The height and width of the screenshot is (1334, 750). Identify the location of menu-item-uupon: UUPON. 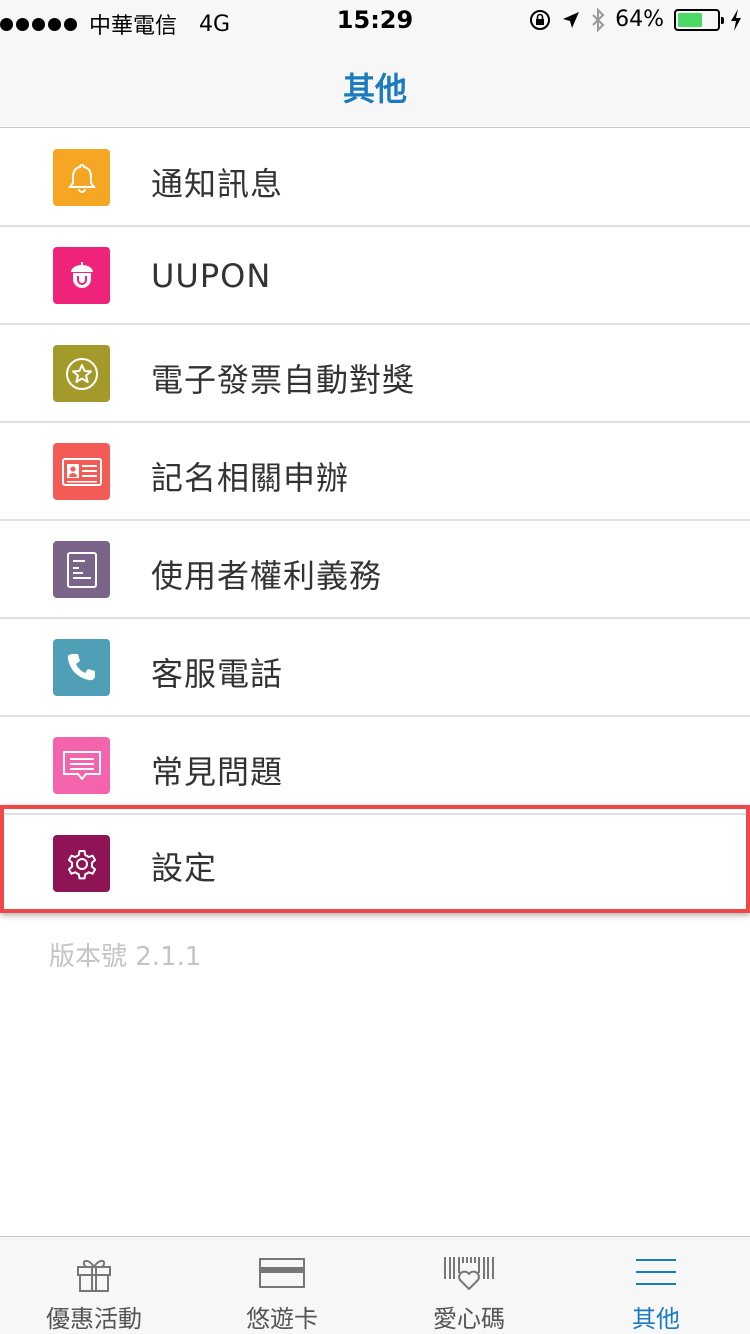
(375, 276).